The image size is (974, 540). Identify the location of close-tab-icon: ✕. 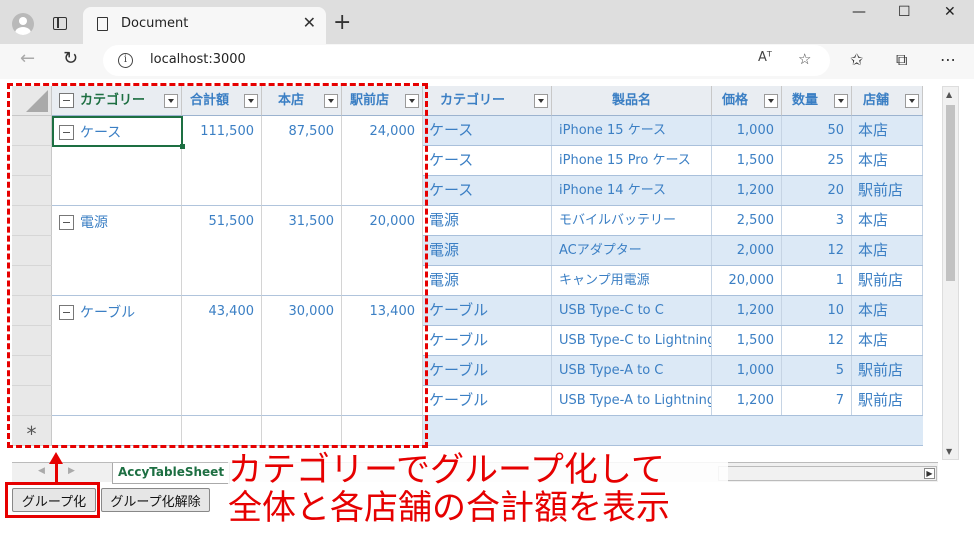
(309, 22).